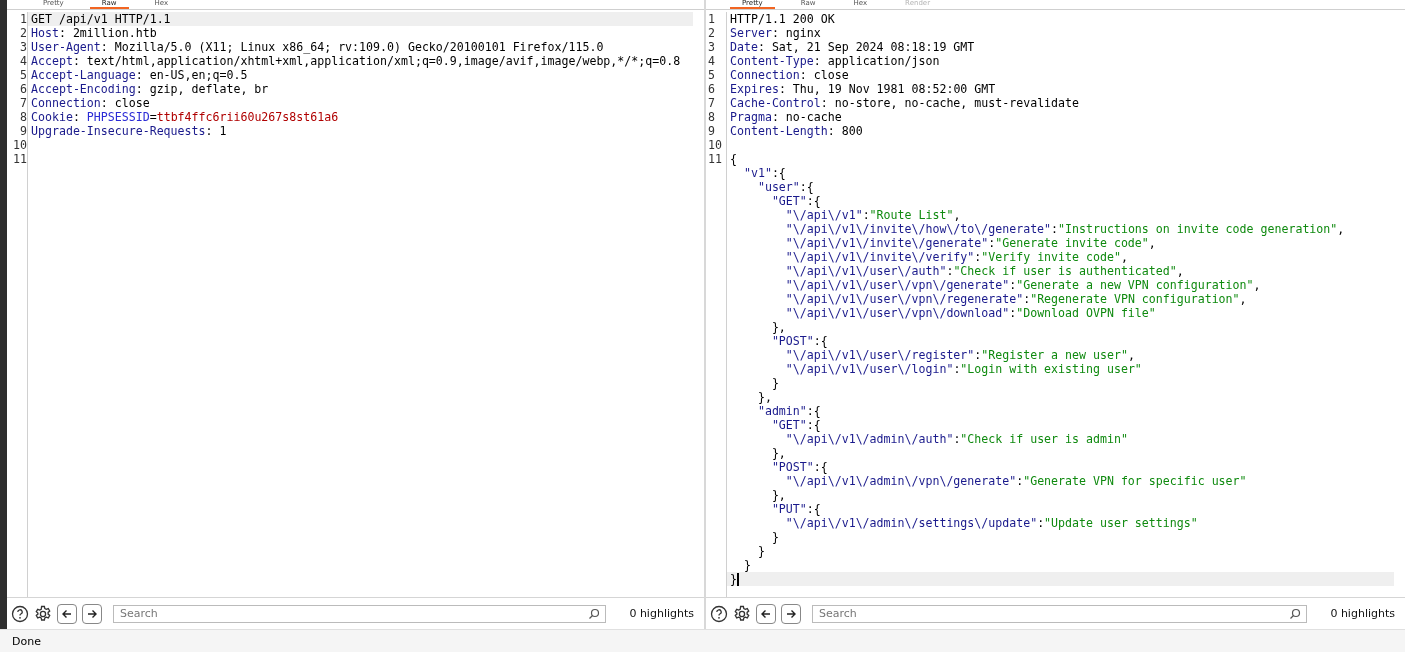 The width and height of the screenshot is (1405, 652). Describe the element at coordinates (872, 215) in the screenshot. I see `code-line: "\/api\/v1":"Route List",` at that location.